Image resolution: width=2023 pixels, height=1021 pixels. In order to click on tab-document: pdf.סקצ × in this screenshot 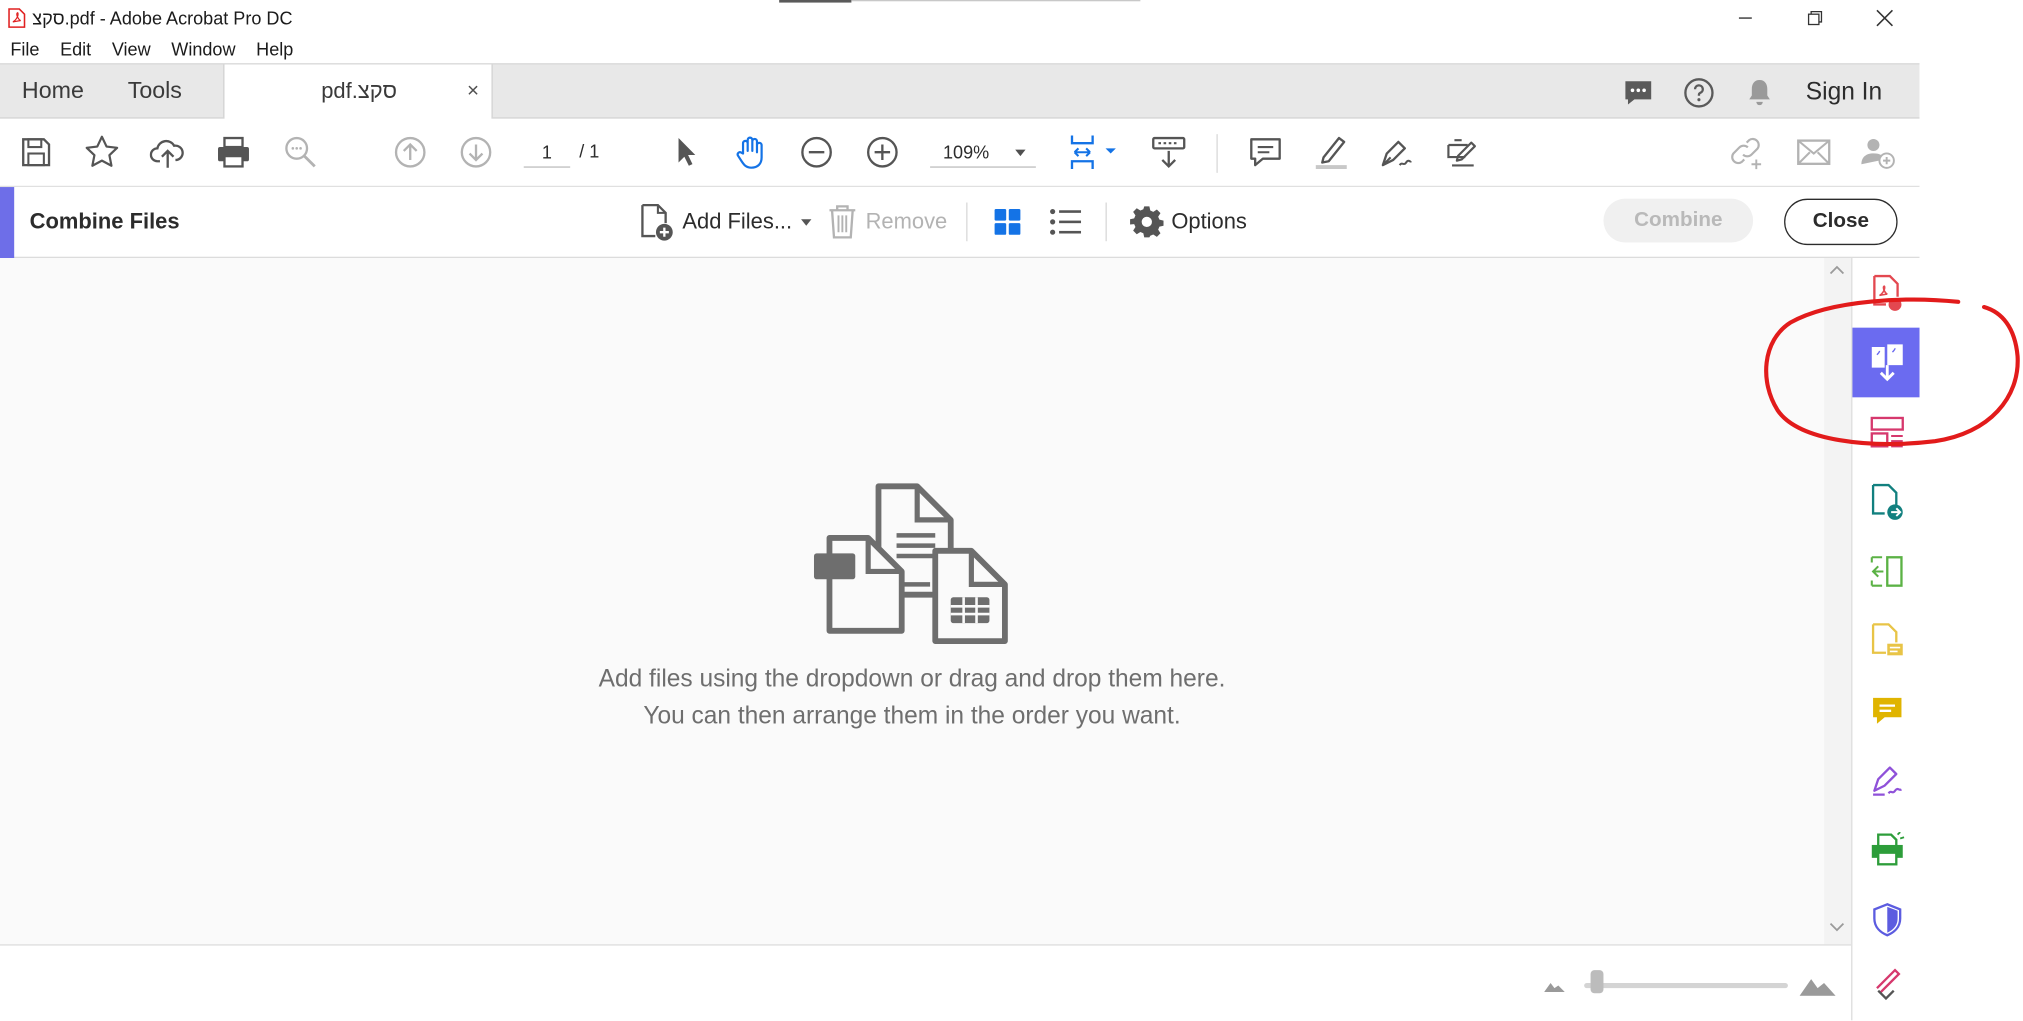, I will do `click(358, 92)`.